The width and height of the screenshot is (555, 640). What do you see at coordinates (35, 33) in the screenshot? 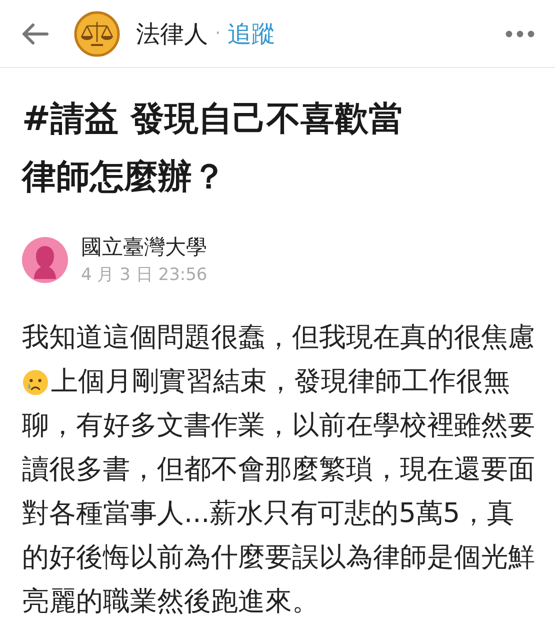
I see `back-arrow-icon` at bounding box center [35, 33].